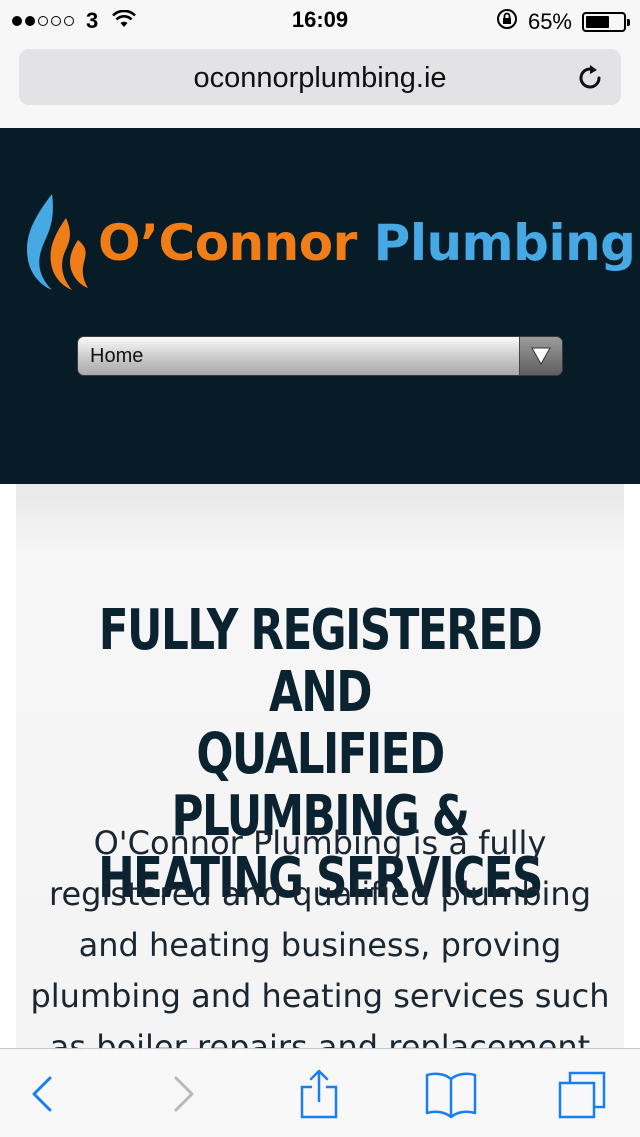  Describe the element at coordinates (450, 1094) in the screenshot. I see `bookmarks-icon` at that location.